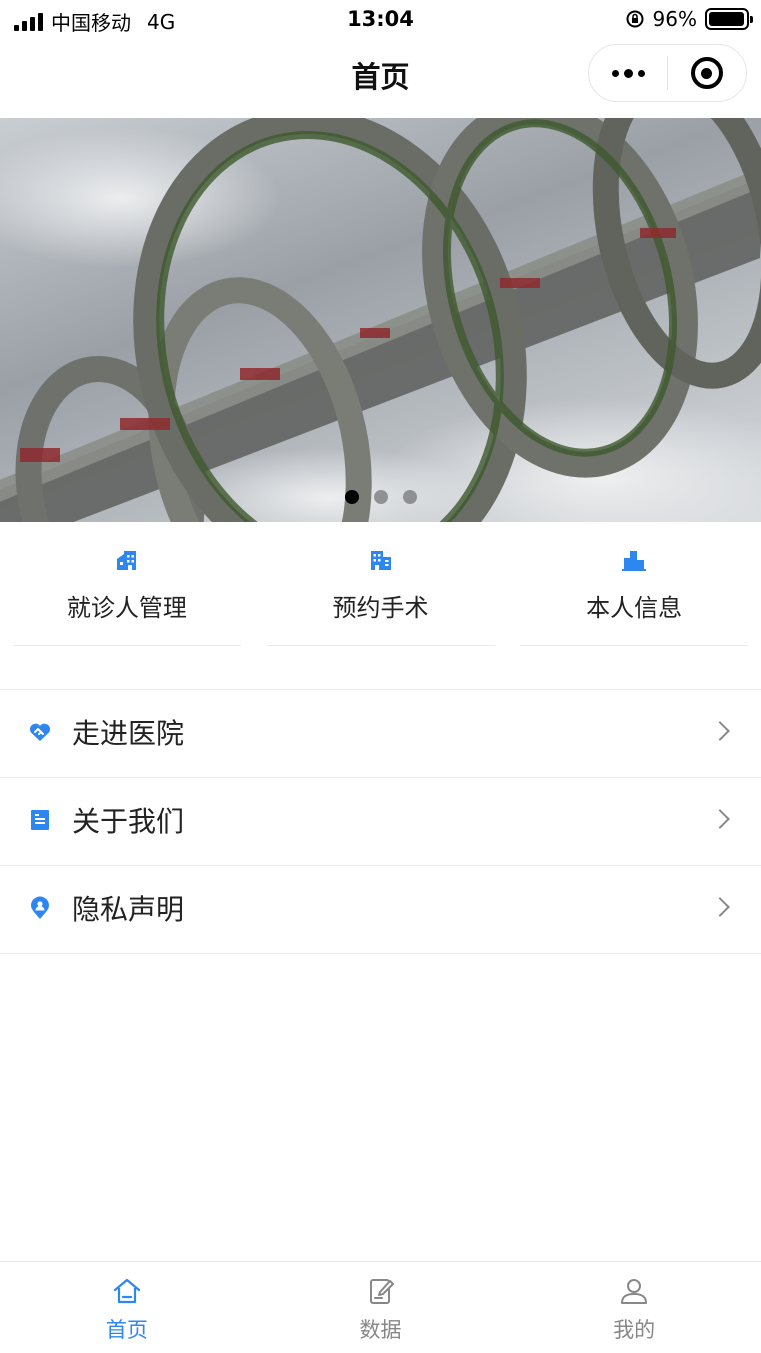 The image size is (761, 1353). Describe the element at coordinates (40, 732) in the screenshot. I see `heart-handshake-icon` at that location.